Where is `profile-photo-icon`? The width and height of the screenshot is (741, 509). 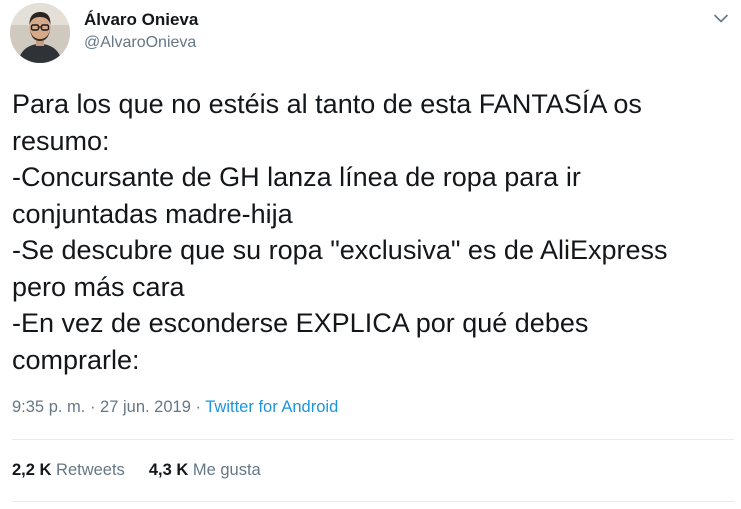
profile-photo-icon is located at coordinates (40, 33).